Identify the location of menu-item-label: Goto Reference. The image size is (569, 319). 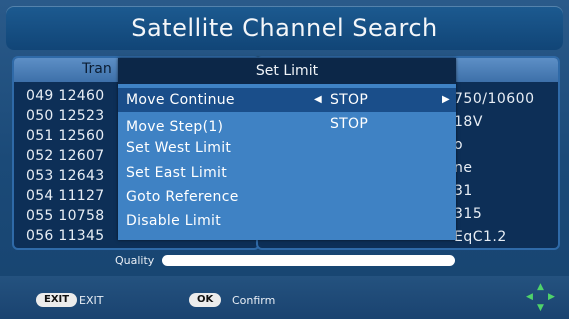
(182, 197).